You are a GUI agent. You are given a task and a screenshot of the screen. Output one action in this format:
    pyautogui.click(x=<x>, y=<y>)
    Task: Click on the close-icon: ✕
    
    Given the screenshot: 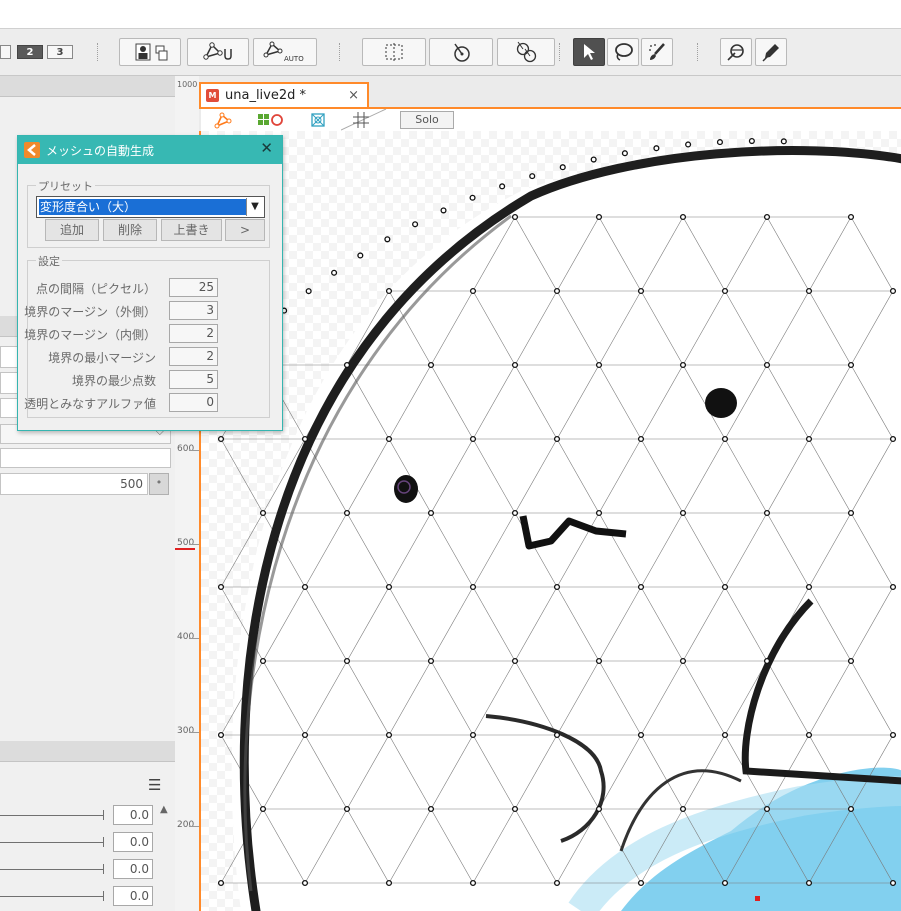 What is the action you would take?
    pyautogui.click(x=266, y=148)
    